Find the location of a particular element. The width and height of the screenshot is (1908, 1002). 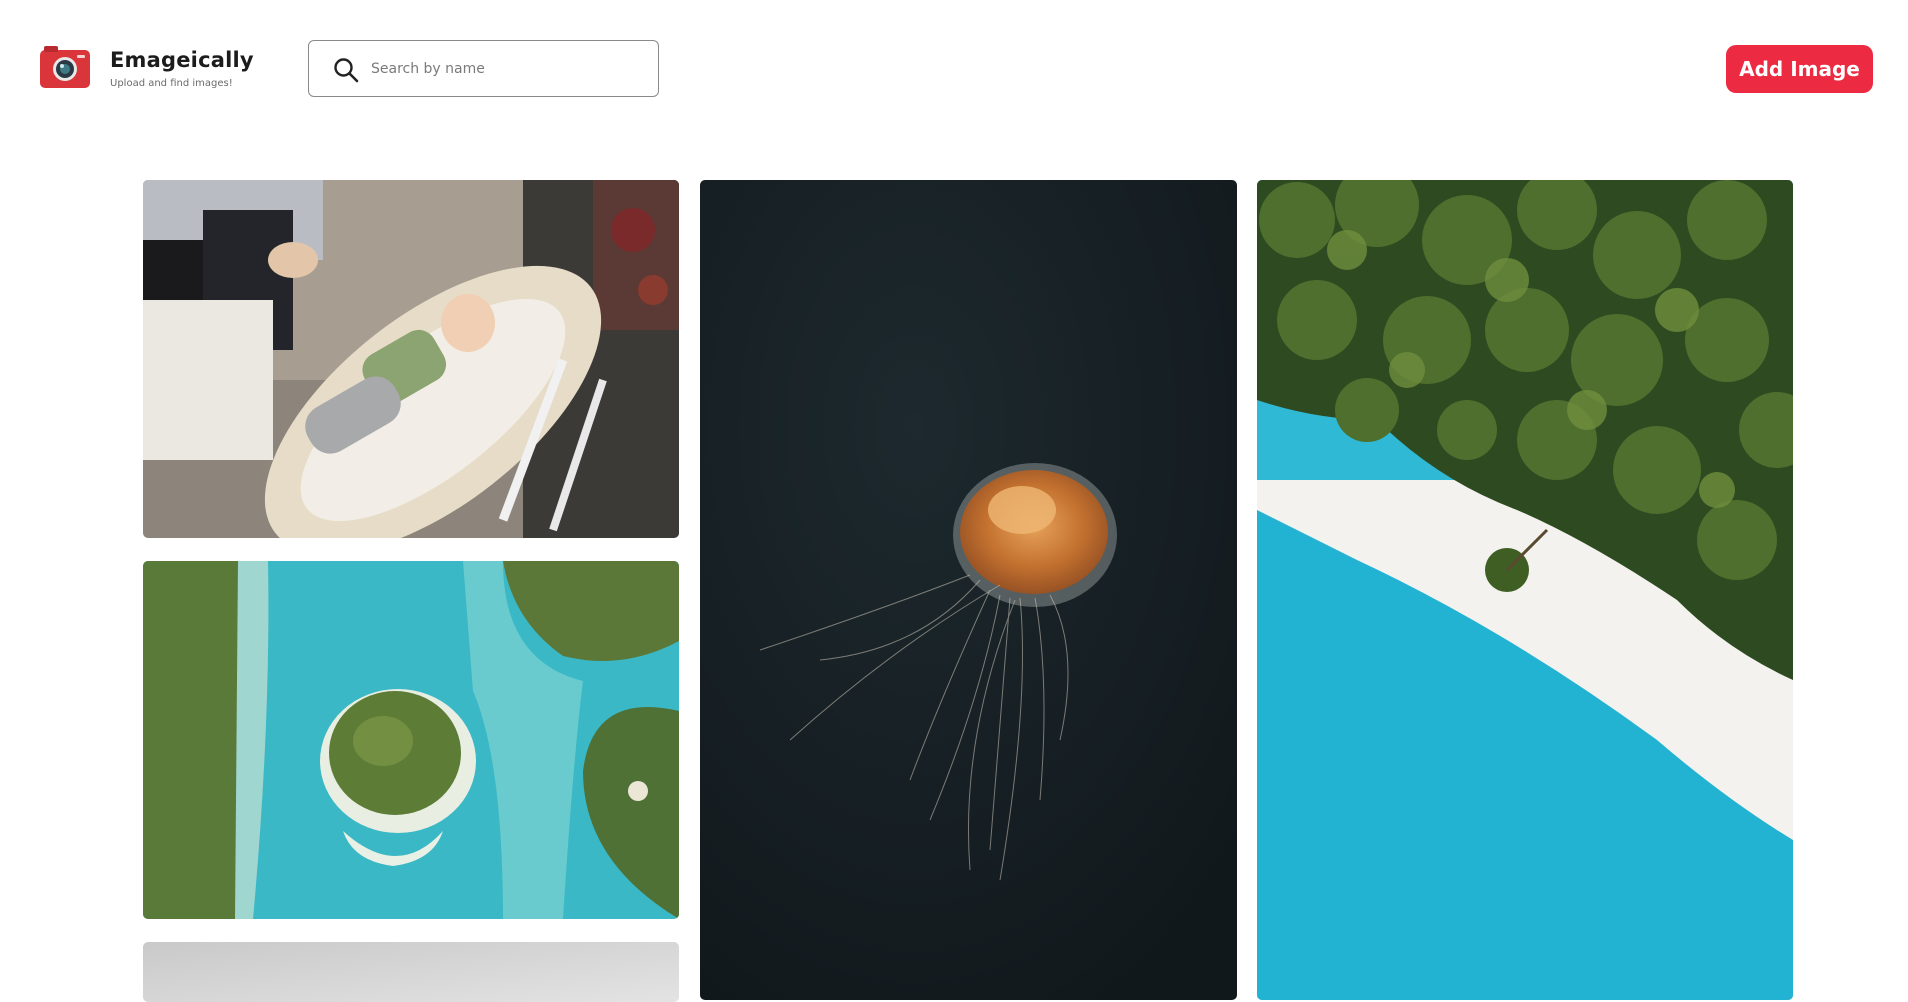

gallery-image-islands is located at coordinates (411, 740).